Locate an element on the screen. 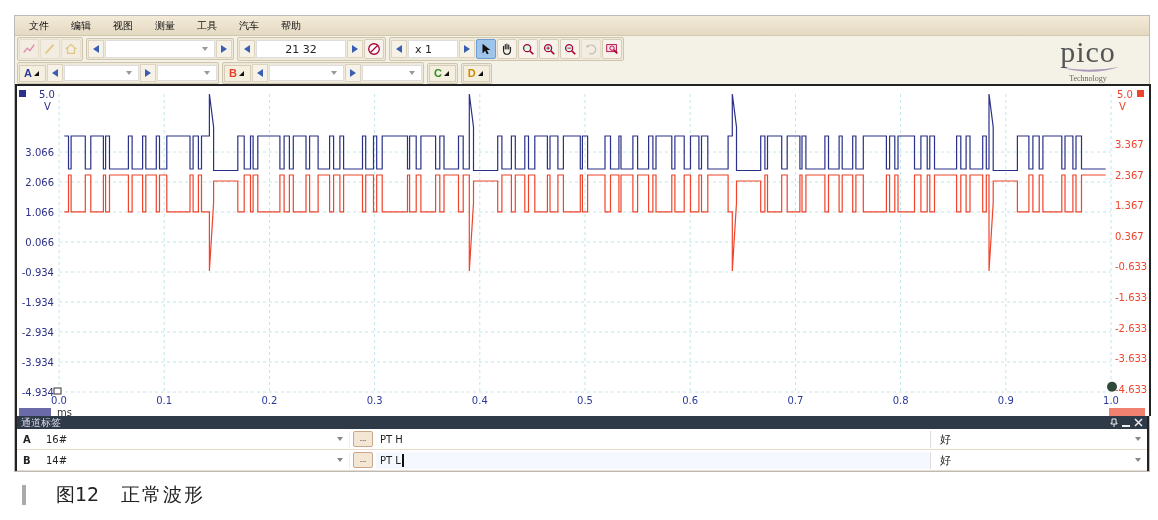 Image resolution: width=1158 pixels, height=520 pixels. undo-icon is located at coordinates (591, 49).